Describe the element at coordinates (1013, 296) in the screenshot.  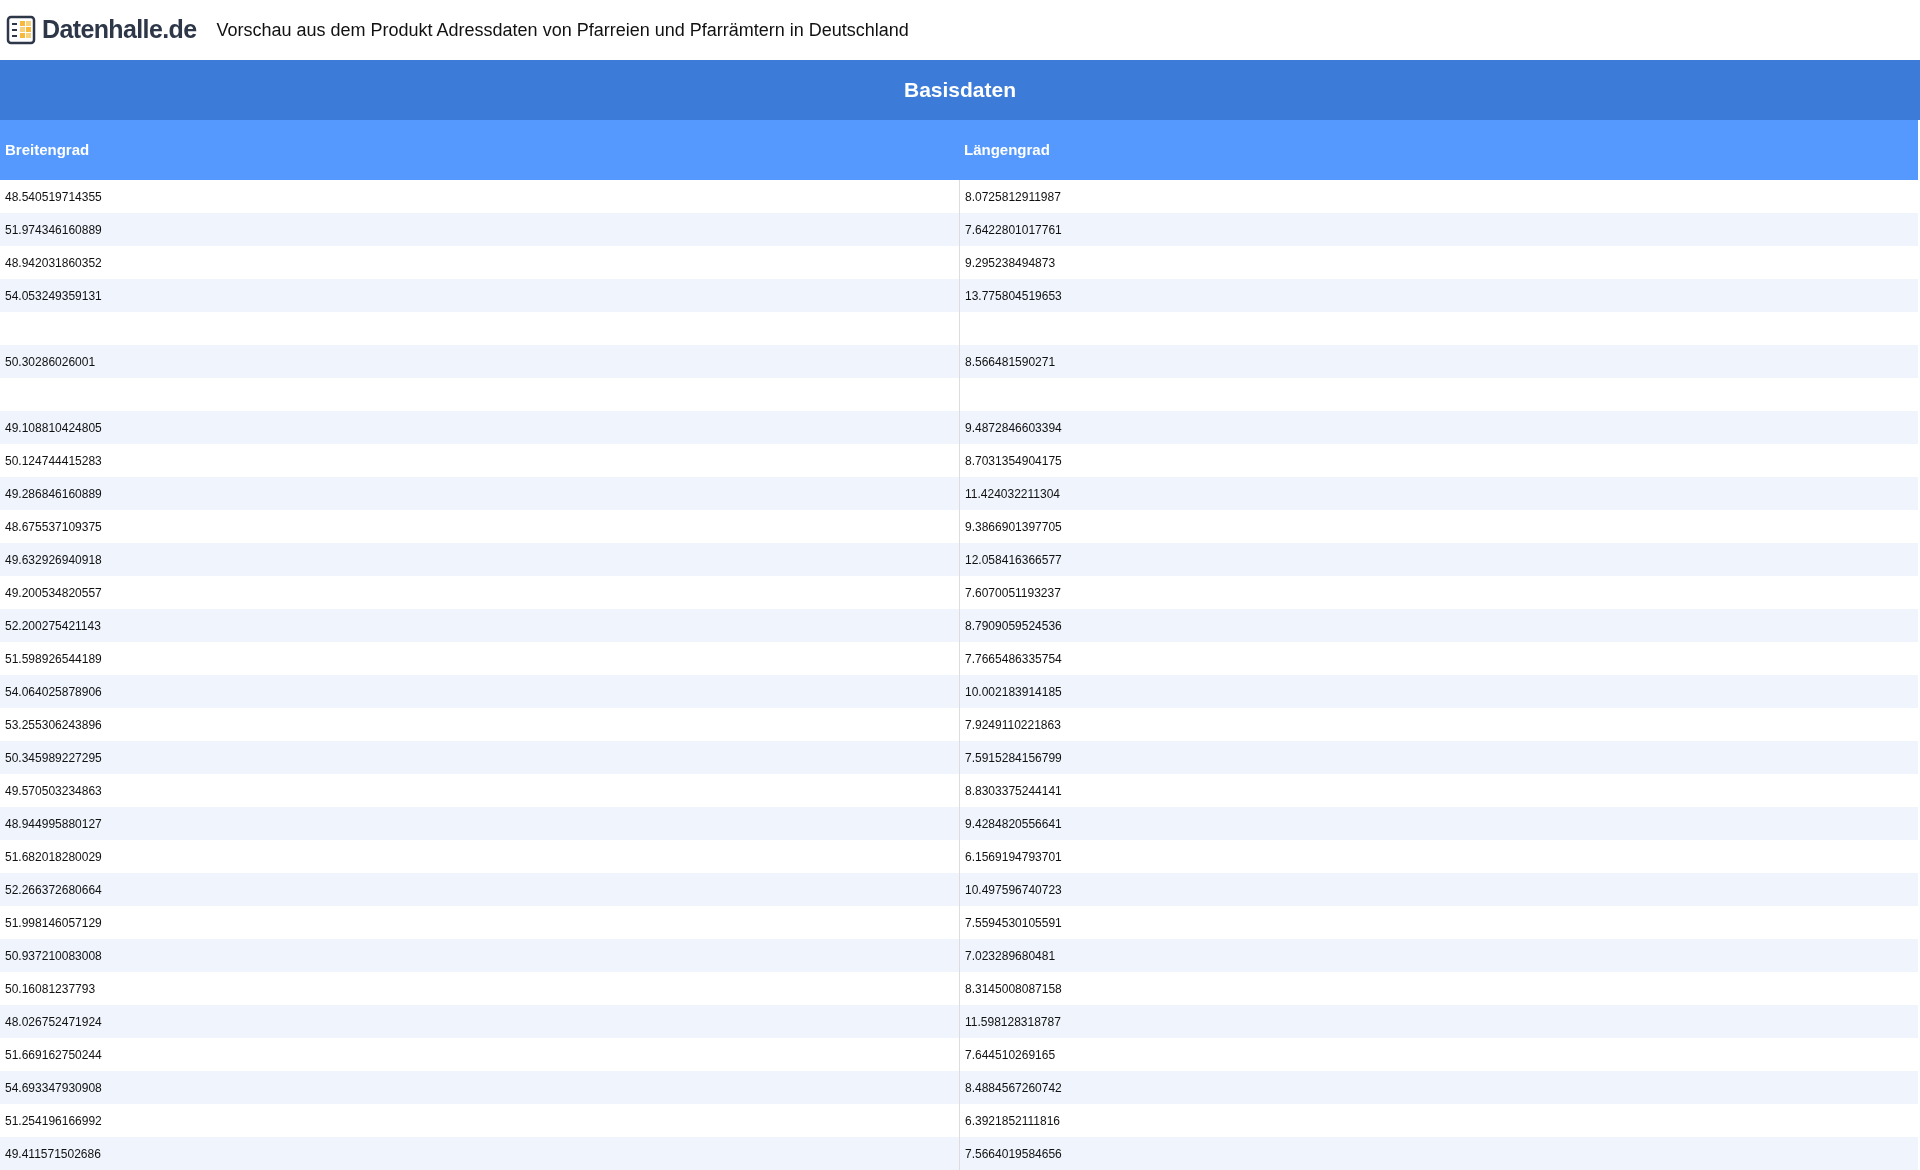
I see `table-cell-text: 13.775804519653` at that location.